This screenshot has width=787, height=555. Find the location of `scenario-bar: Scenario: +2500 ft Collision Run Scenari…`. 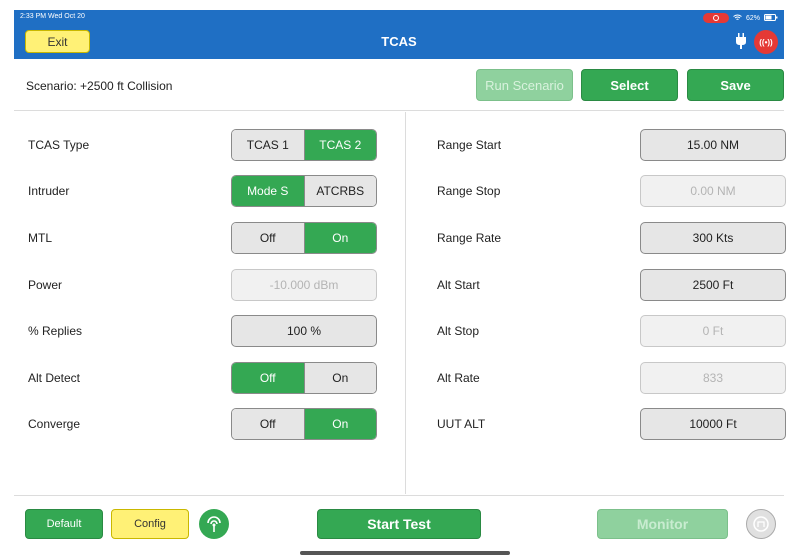

scenario-bar: Scenario: +2500 ft Collision Run Scenari… is located at coordinates (399, 85).